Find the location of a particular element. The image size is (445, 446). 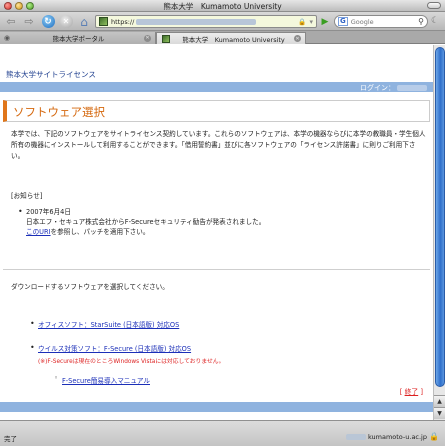

page-heading-box: ソフトウェア選択 is located at coordinates (216, 111).